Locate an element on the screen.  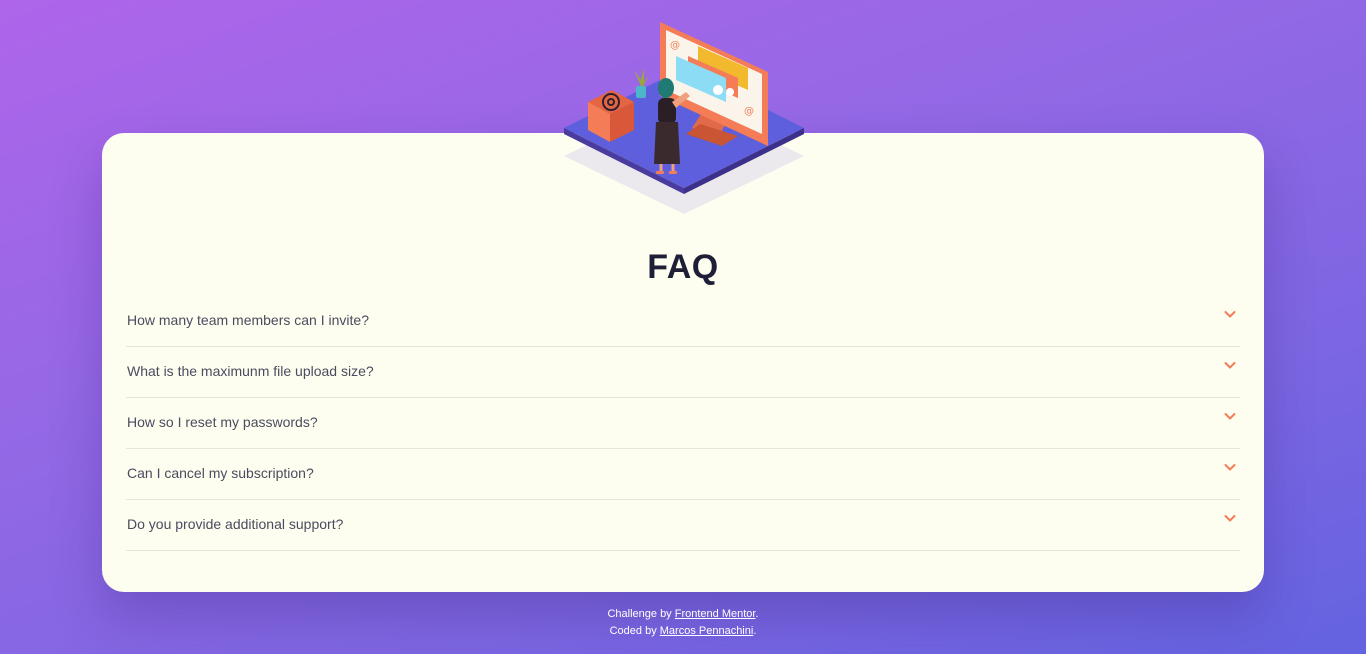
attribution-prefix: Coded by is located at coordinates (634, 631).